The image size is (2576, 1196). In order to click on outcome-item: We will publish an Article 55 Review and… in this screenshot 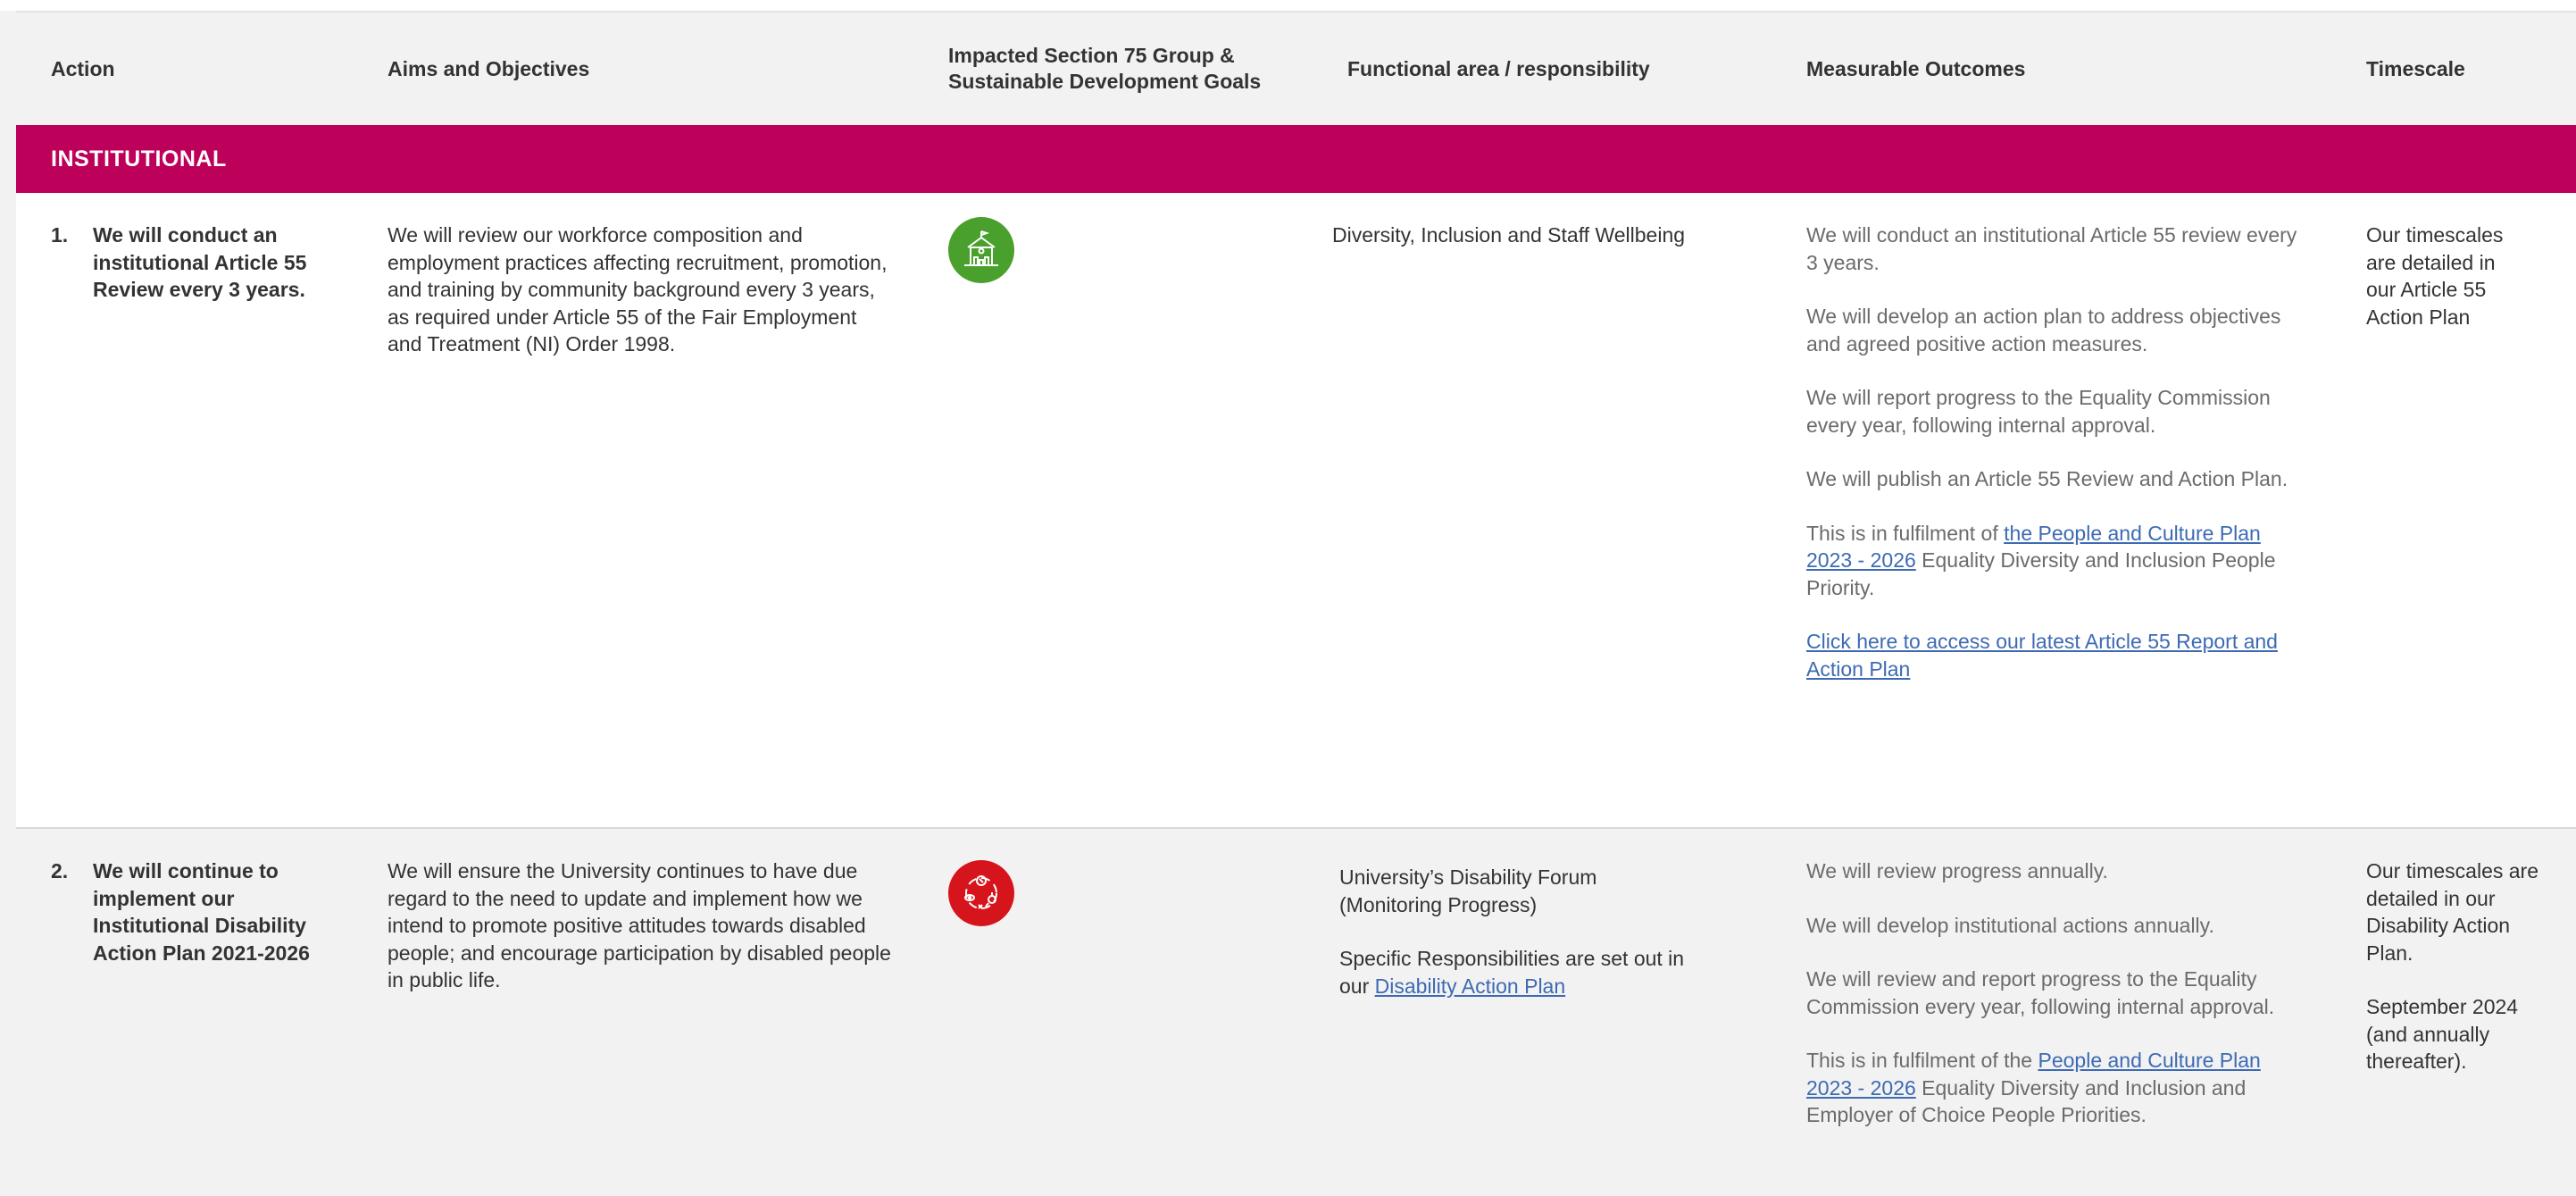, I will do `click(2047, 478)`.